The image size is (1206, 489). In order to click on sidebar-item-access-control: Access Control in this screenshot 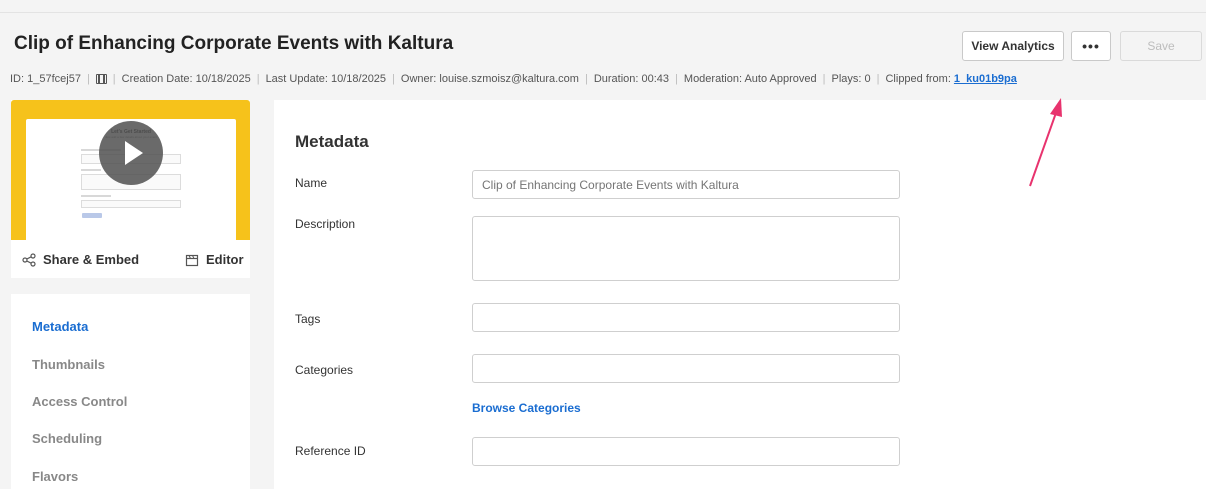, I will do `click(79, 401)`.